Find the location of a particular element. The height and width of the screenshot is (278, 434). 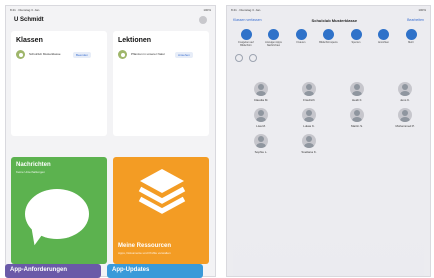

student-item: Friedrich is located at coordinates (309, 91).